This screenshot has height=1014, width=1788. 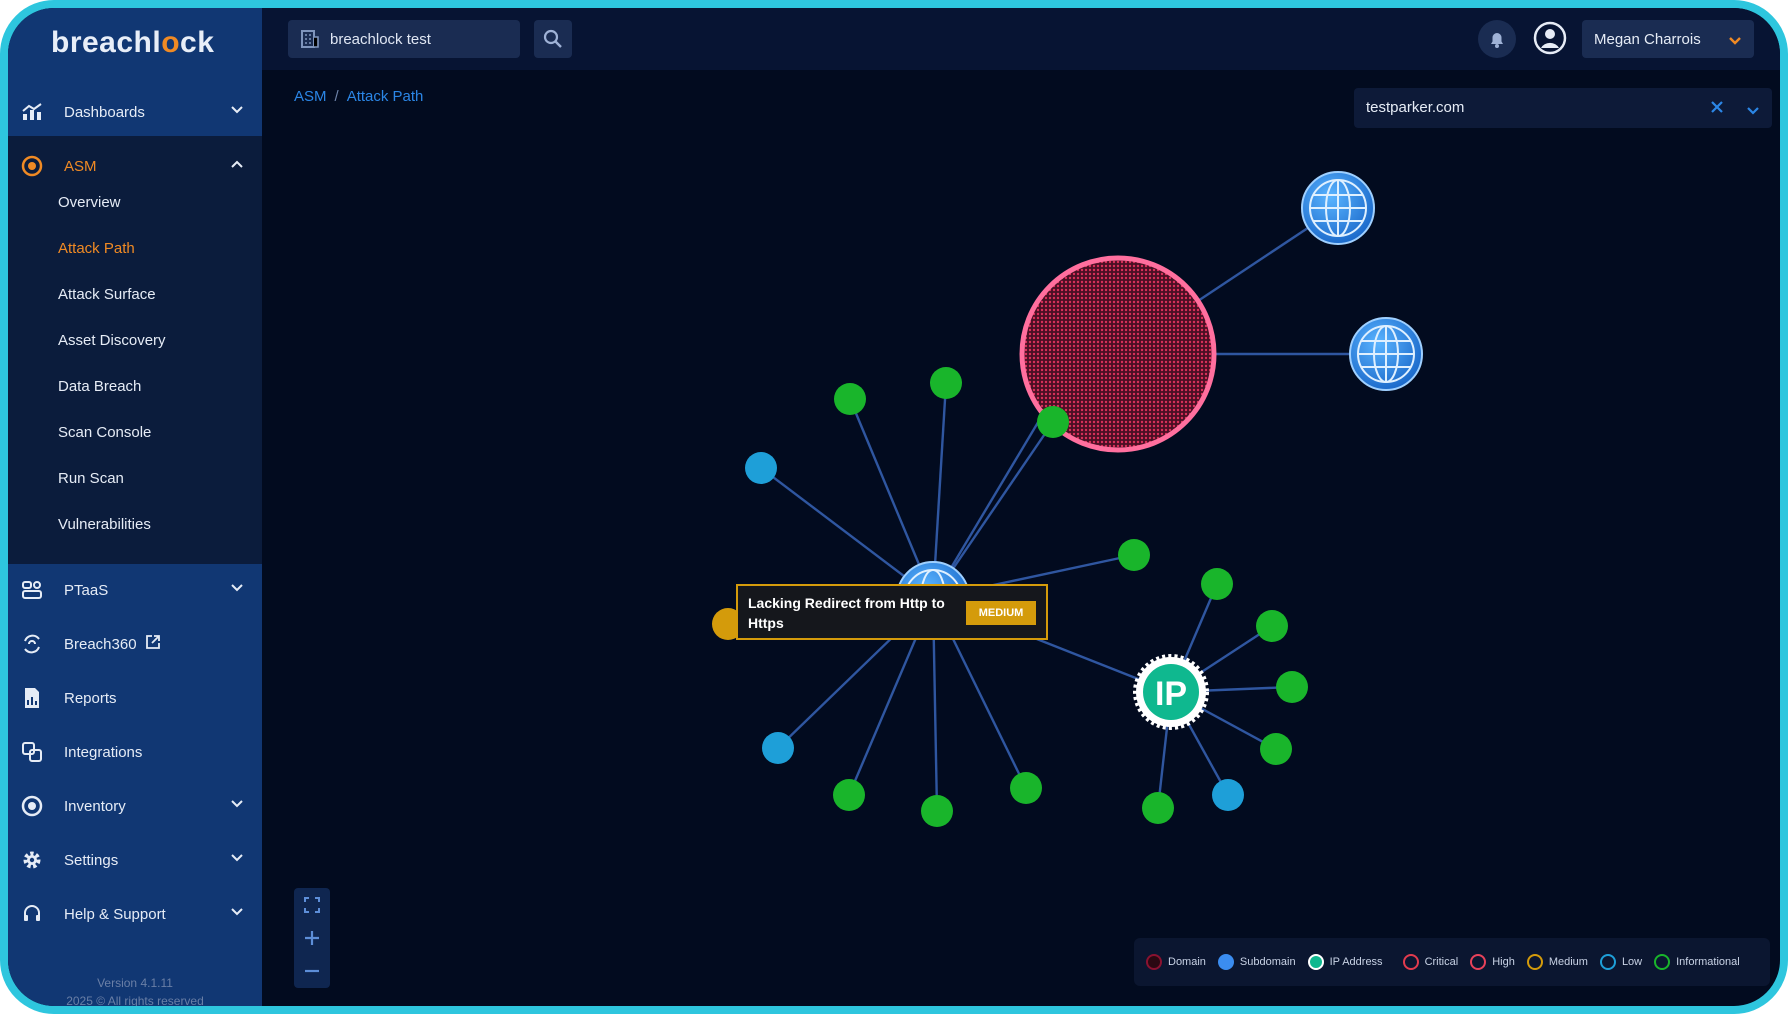 What do you see at coordinates (1534, 962) in the screenshot?
I see `medium-swatch` at bounding box center [1534, 962].